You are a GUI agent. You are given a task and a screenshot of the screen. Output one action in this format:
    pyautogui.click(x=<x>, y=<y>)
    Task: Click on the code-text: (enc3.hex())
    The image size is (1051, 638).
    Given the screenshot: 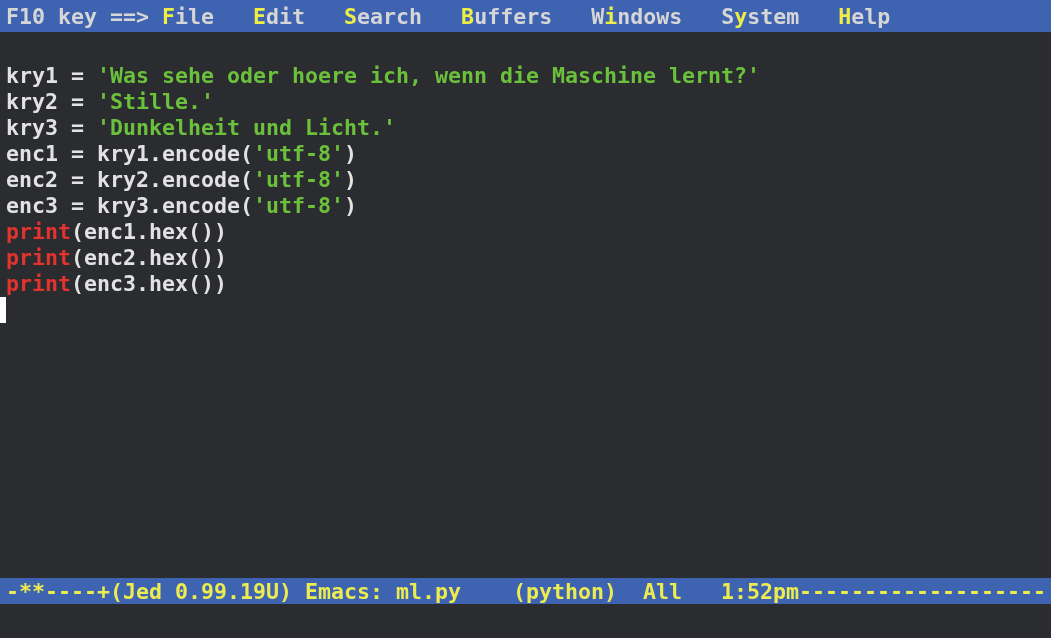 What is the action you would take?
    pyautogui.click(x=149, y=283)
    